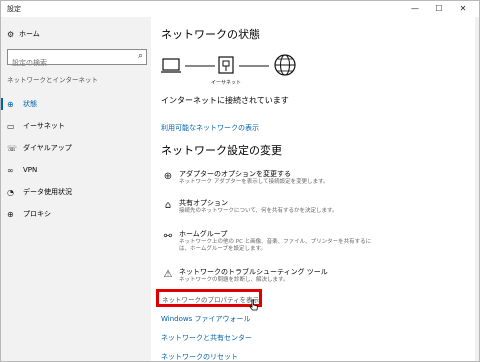  What do you see at coordinates (10, 170) in the screenshot?
I see `vpn-icon: ∞` at bounding box center [10, 170].